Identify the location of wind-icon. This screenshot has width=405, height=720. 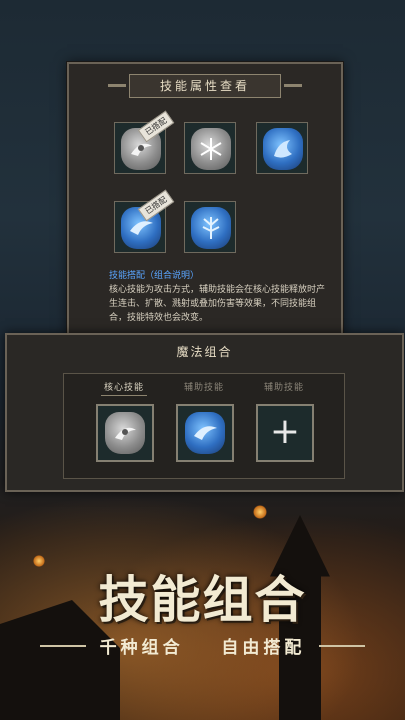
(205, 433).